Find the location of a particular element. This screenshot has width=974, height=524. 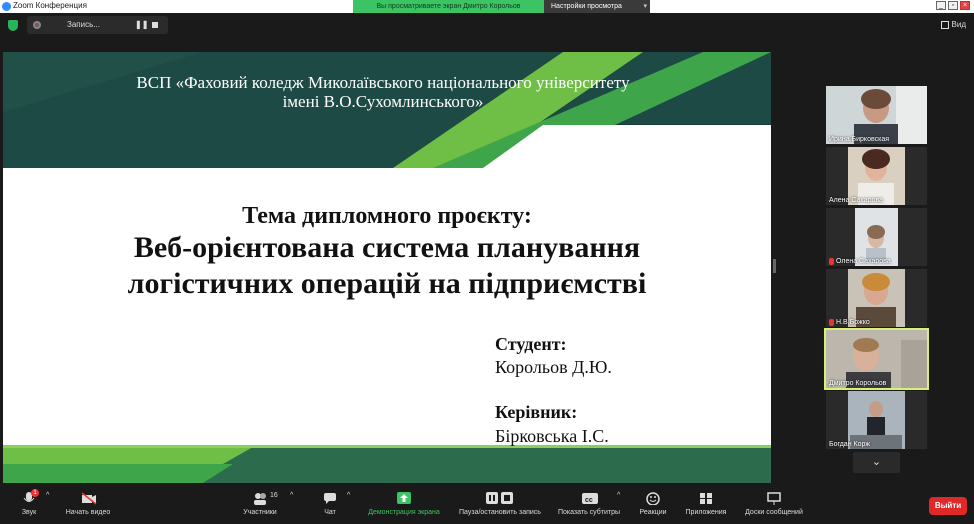

participant-tile: Олена Сахарова is located at coordinates (876, 237).